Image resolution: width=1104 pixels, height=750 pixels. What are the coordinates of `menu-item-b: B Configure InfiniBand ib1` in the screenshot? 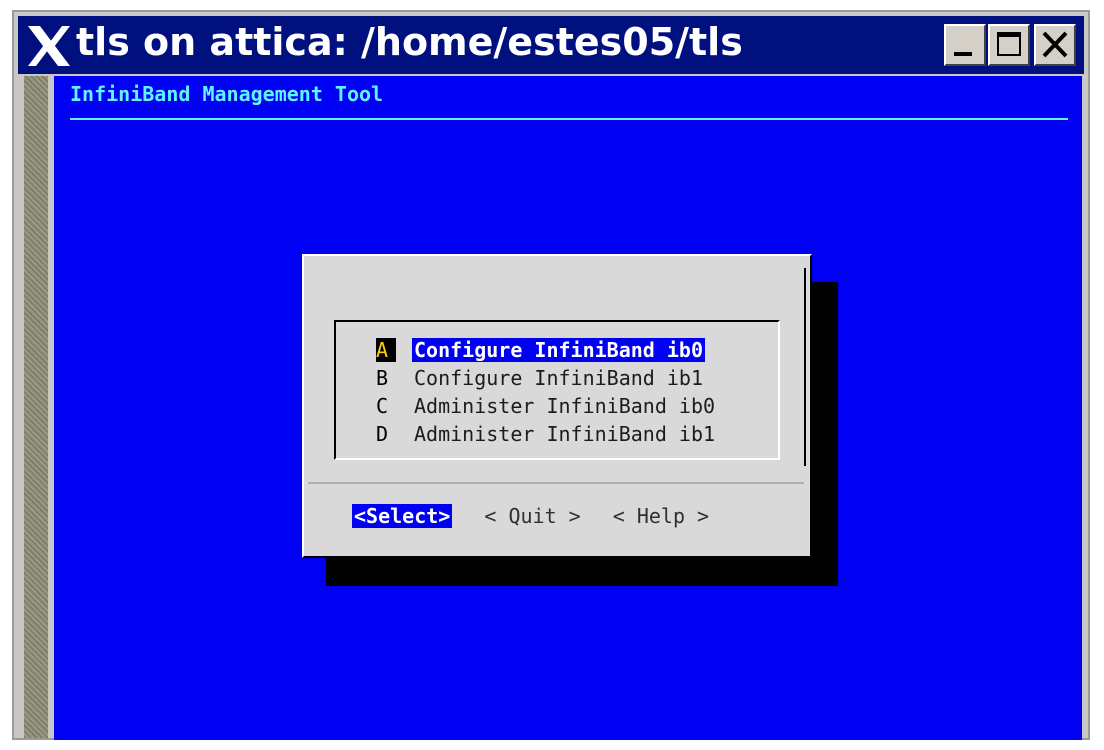 It's located at (540, 379).